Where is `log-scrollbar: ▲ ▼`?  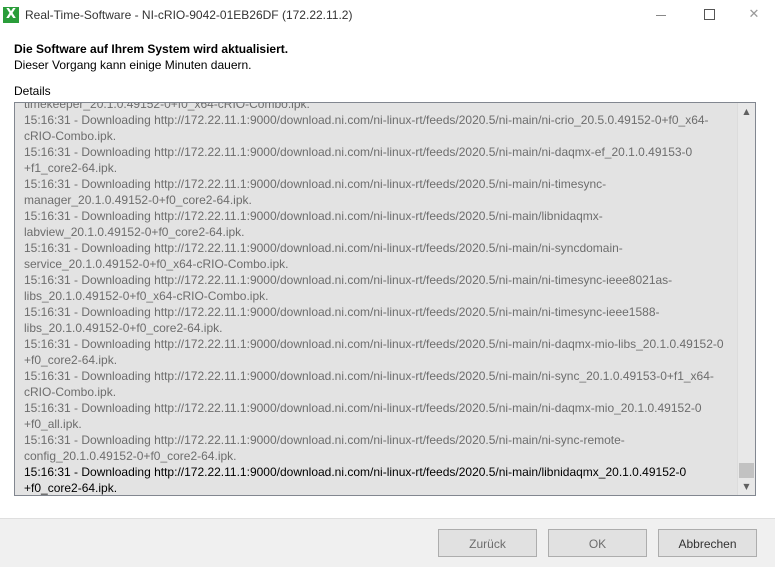
log-scrollbar: ▲ ▼ is located at coordinates (746, 299).